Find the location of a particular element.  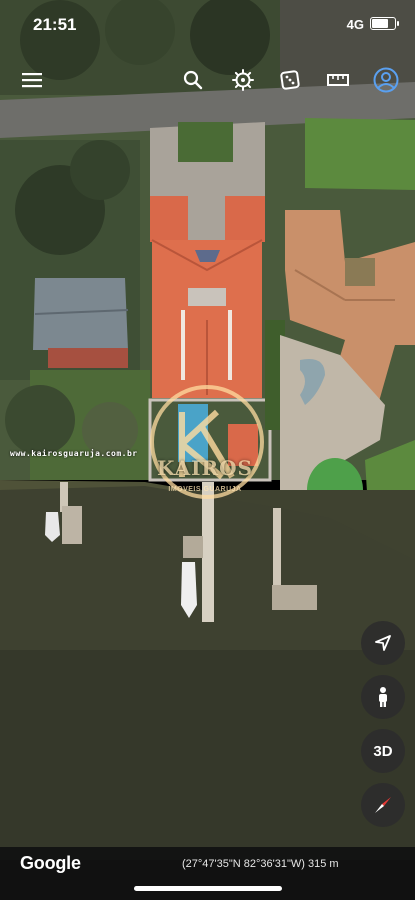

google-logo: Google is located at coordinates (50, 863).